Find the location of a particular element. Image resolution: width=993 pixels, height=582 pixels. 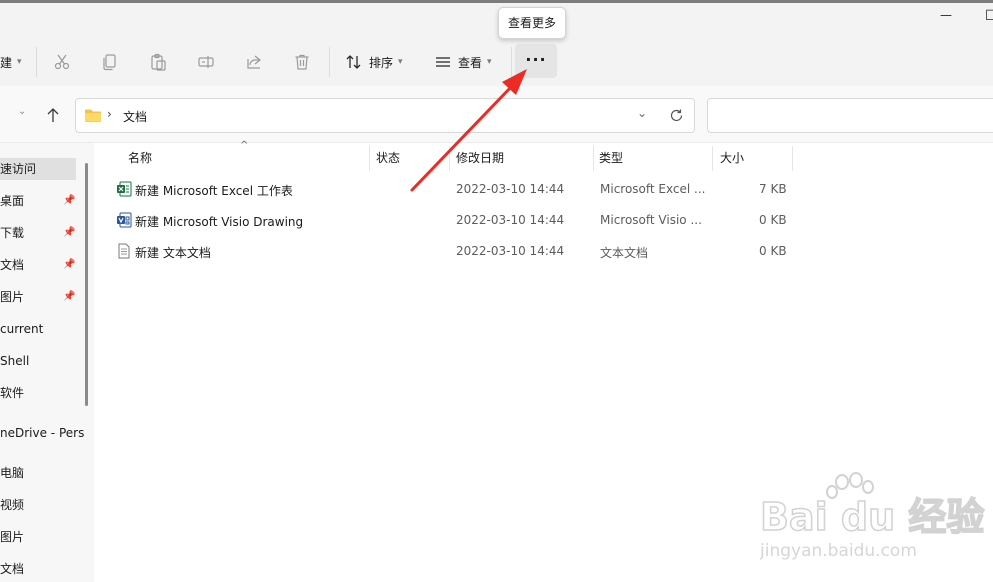

refresh-icon is located at coordinates (676, 115).